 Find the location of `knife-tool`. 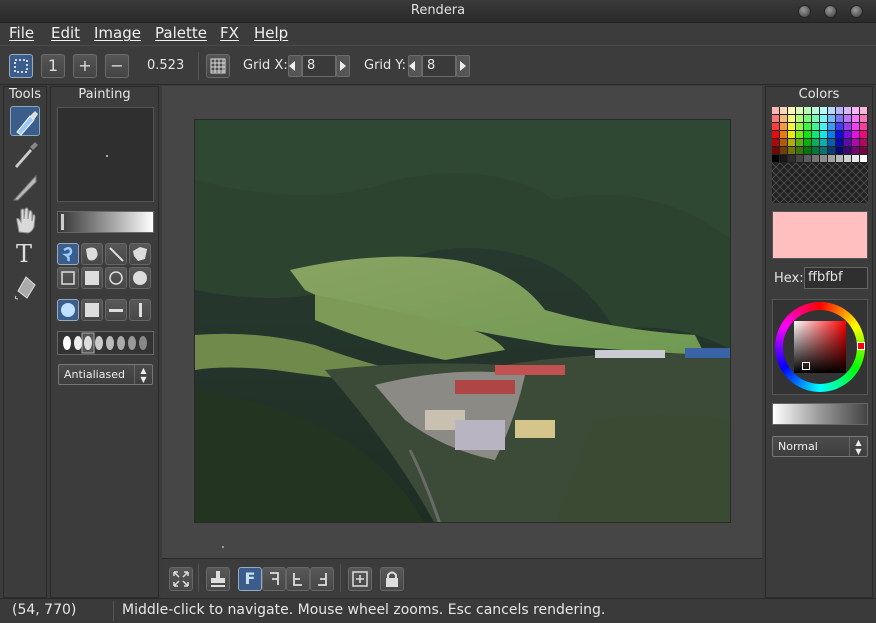

knife-tool is located at coordinates (25, 187).